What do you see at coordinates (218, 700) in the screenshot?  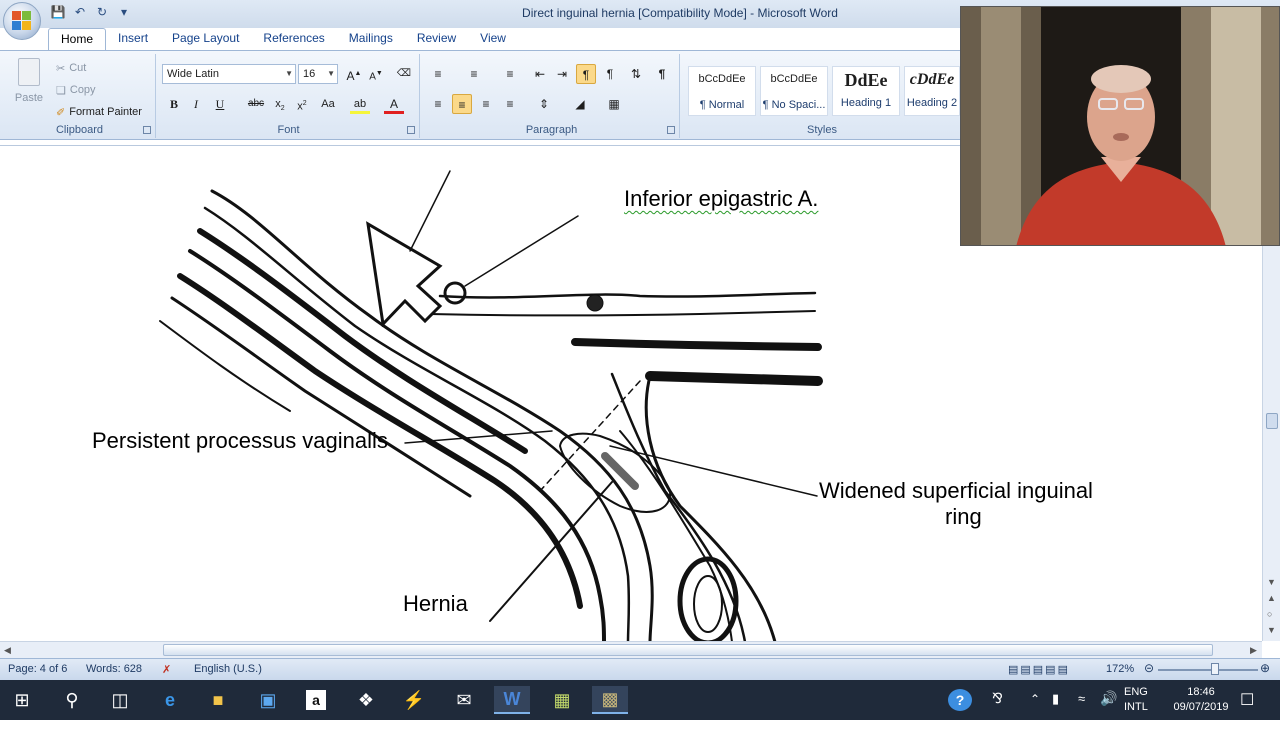 I see `file-explorer-icon: ■` at bounding box center [218, 700].